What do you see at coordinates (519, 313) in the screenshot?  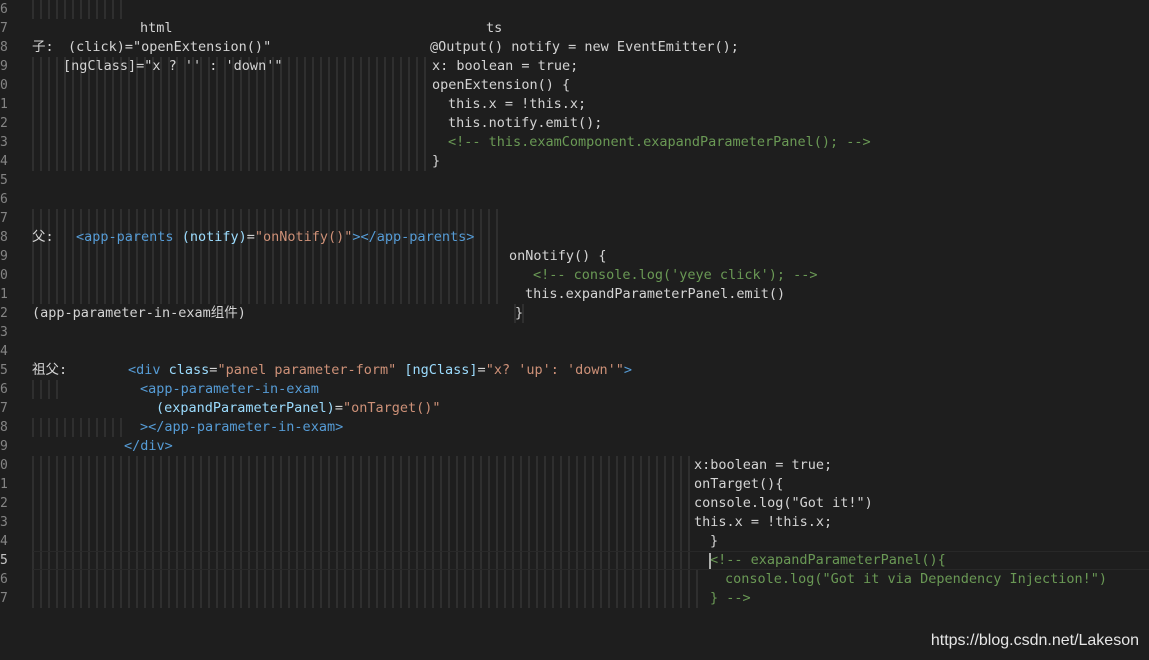 I see `parent-ts-line-4: }` at bounding box center [519, 313].